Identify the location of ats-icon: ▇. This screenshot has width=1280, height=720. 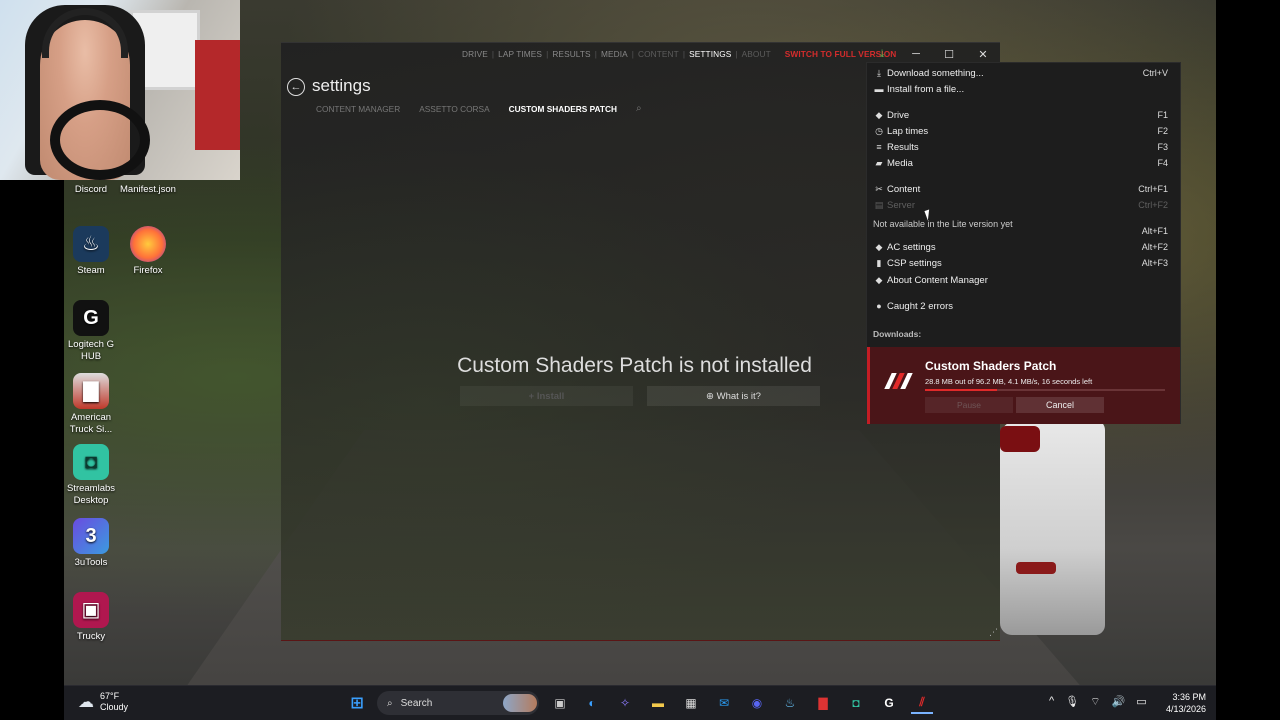
(823, 703).